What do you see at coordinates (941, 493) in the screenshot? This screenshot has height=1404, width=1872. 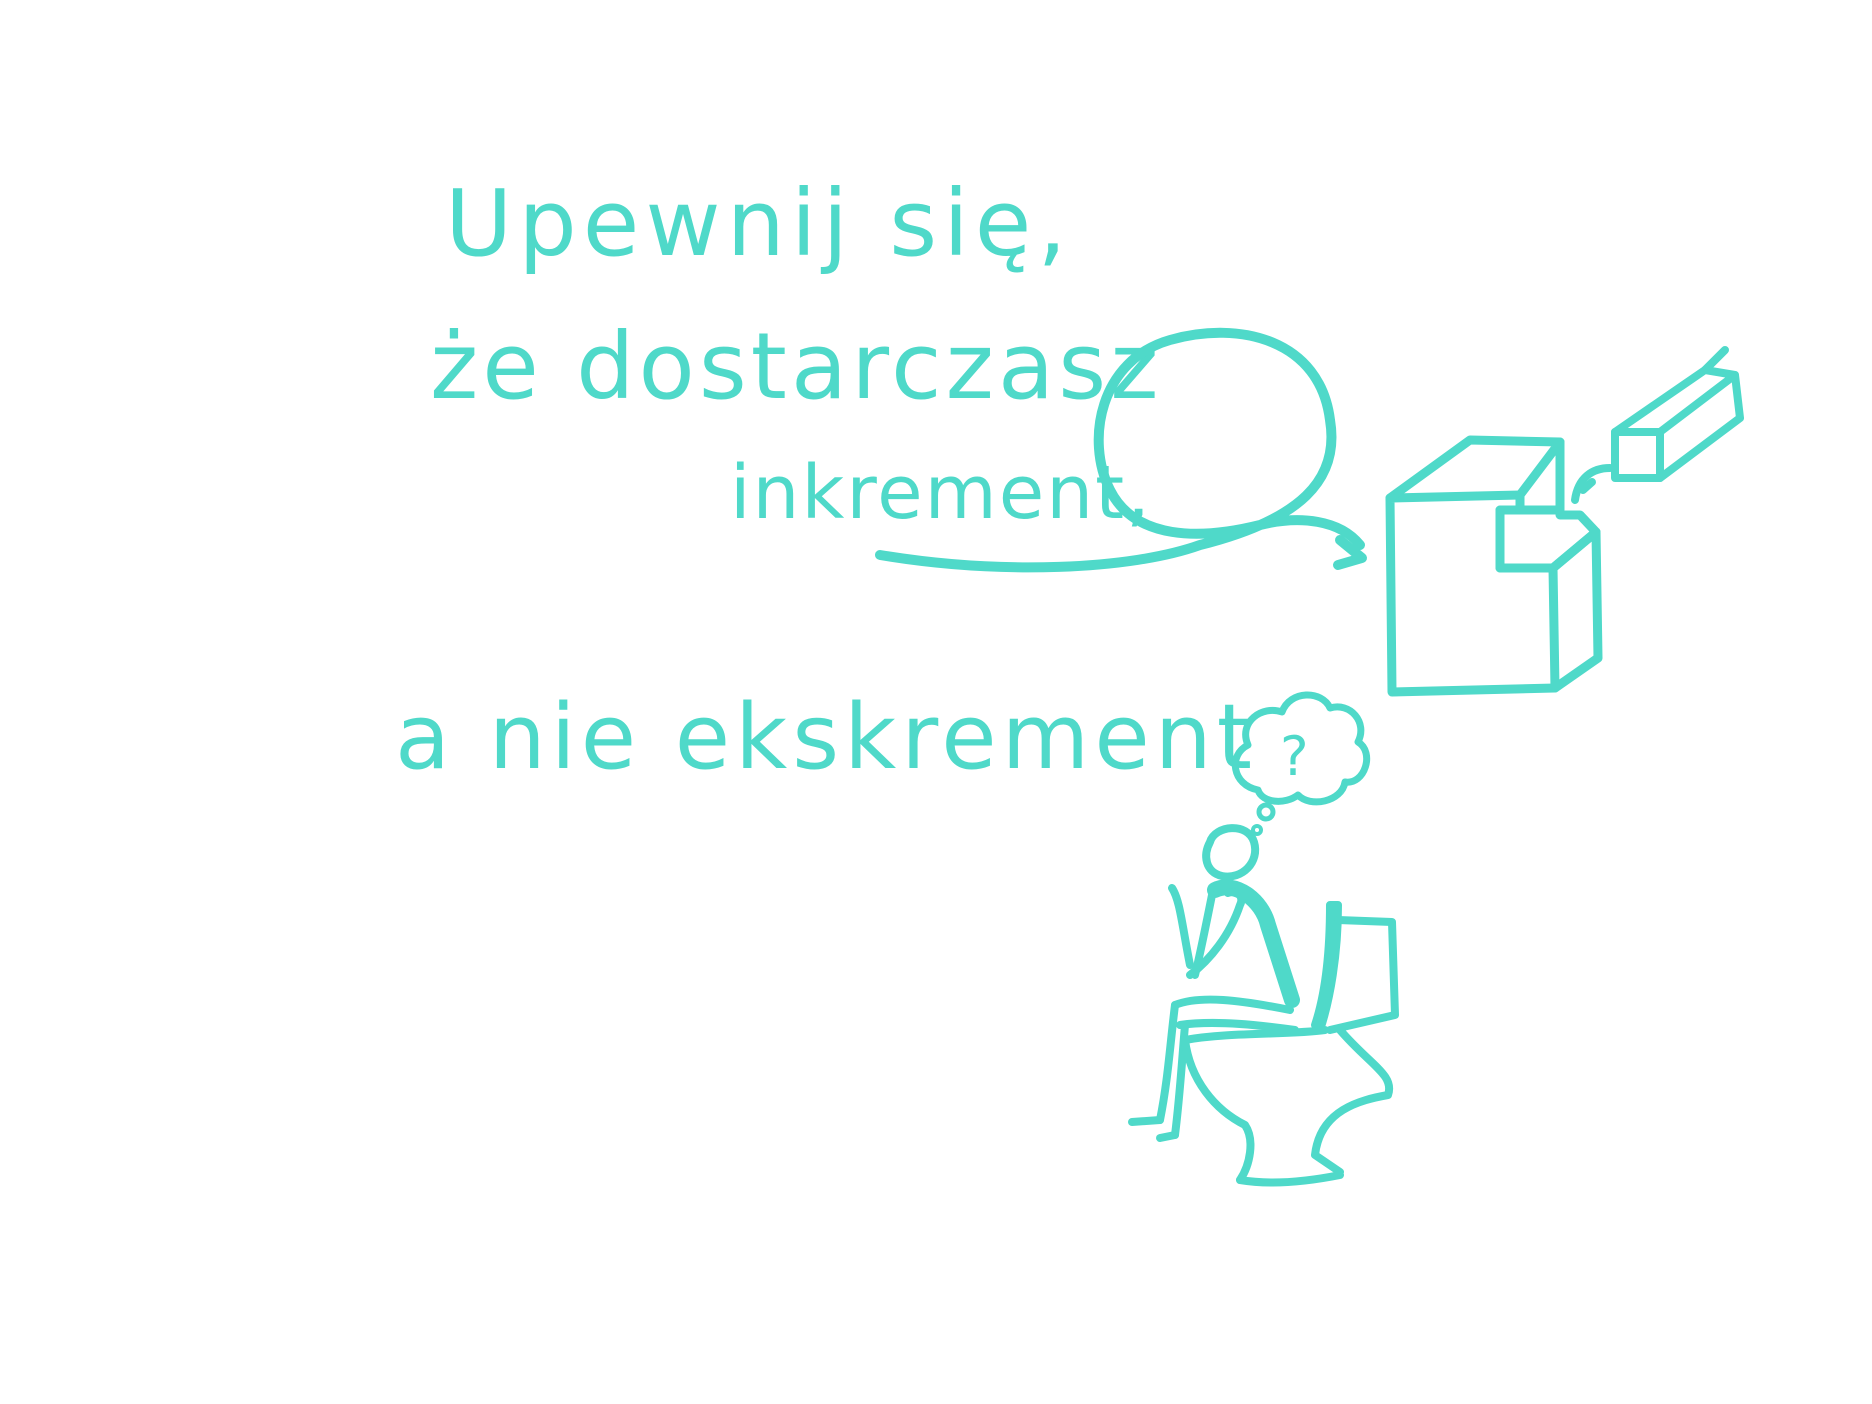 I see `text-line-3: inkrement,` at bounding box center [941, 493].